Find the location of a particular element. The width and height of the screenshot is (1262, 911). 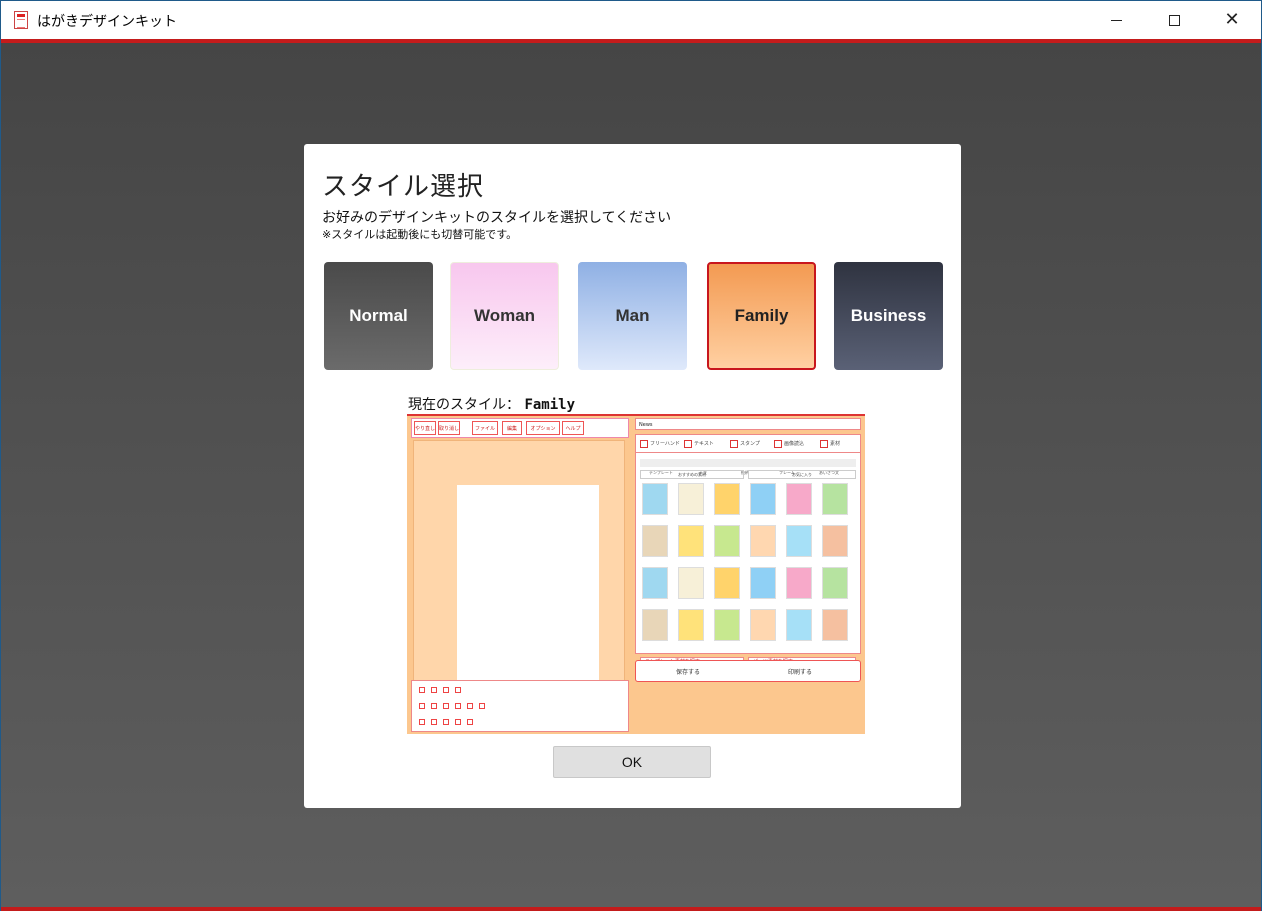

style-button-family: Family is located at coordinates (761, 316).